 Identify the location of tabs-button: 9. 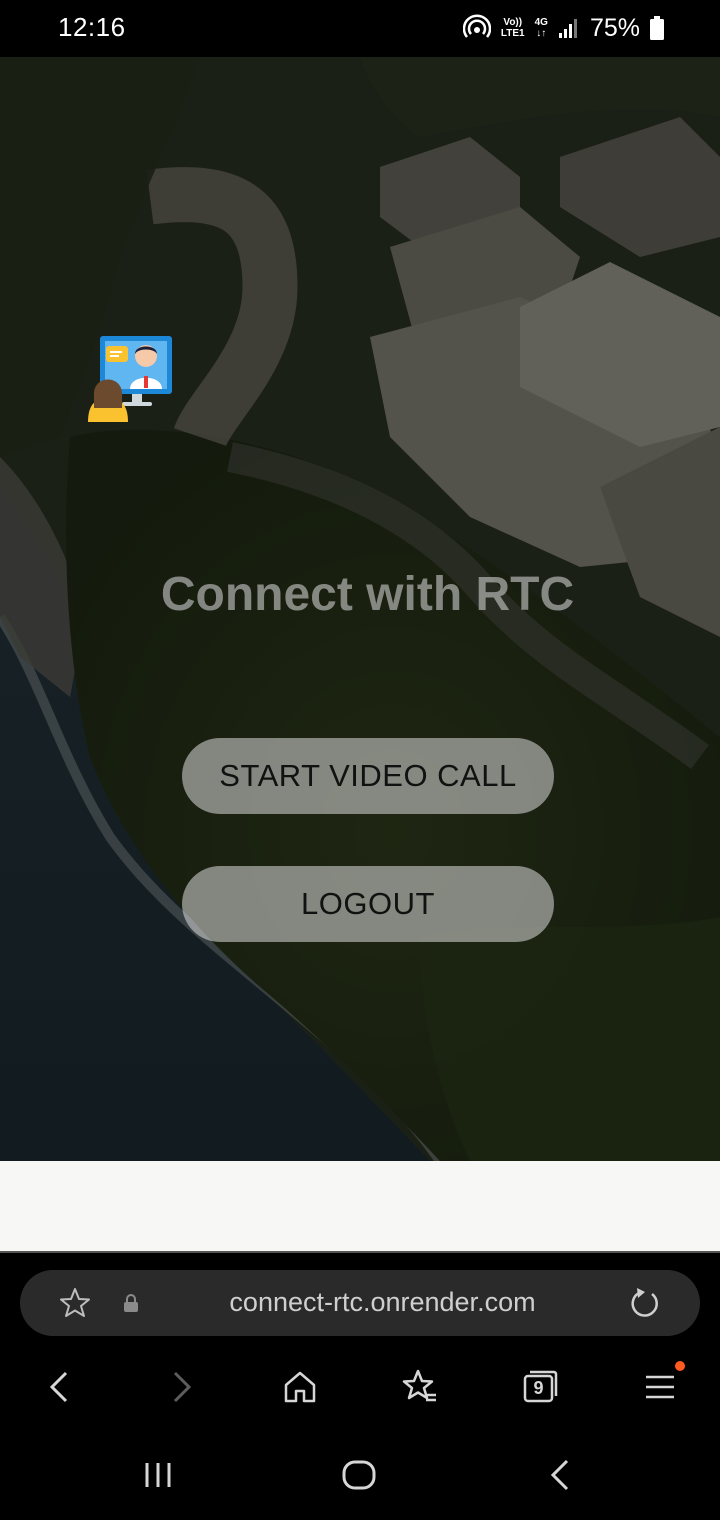
(540, 1387).